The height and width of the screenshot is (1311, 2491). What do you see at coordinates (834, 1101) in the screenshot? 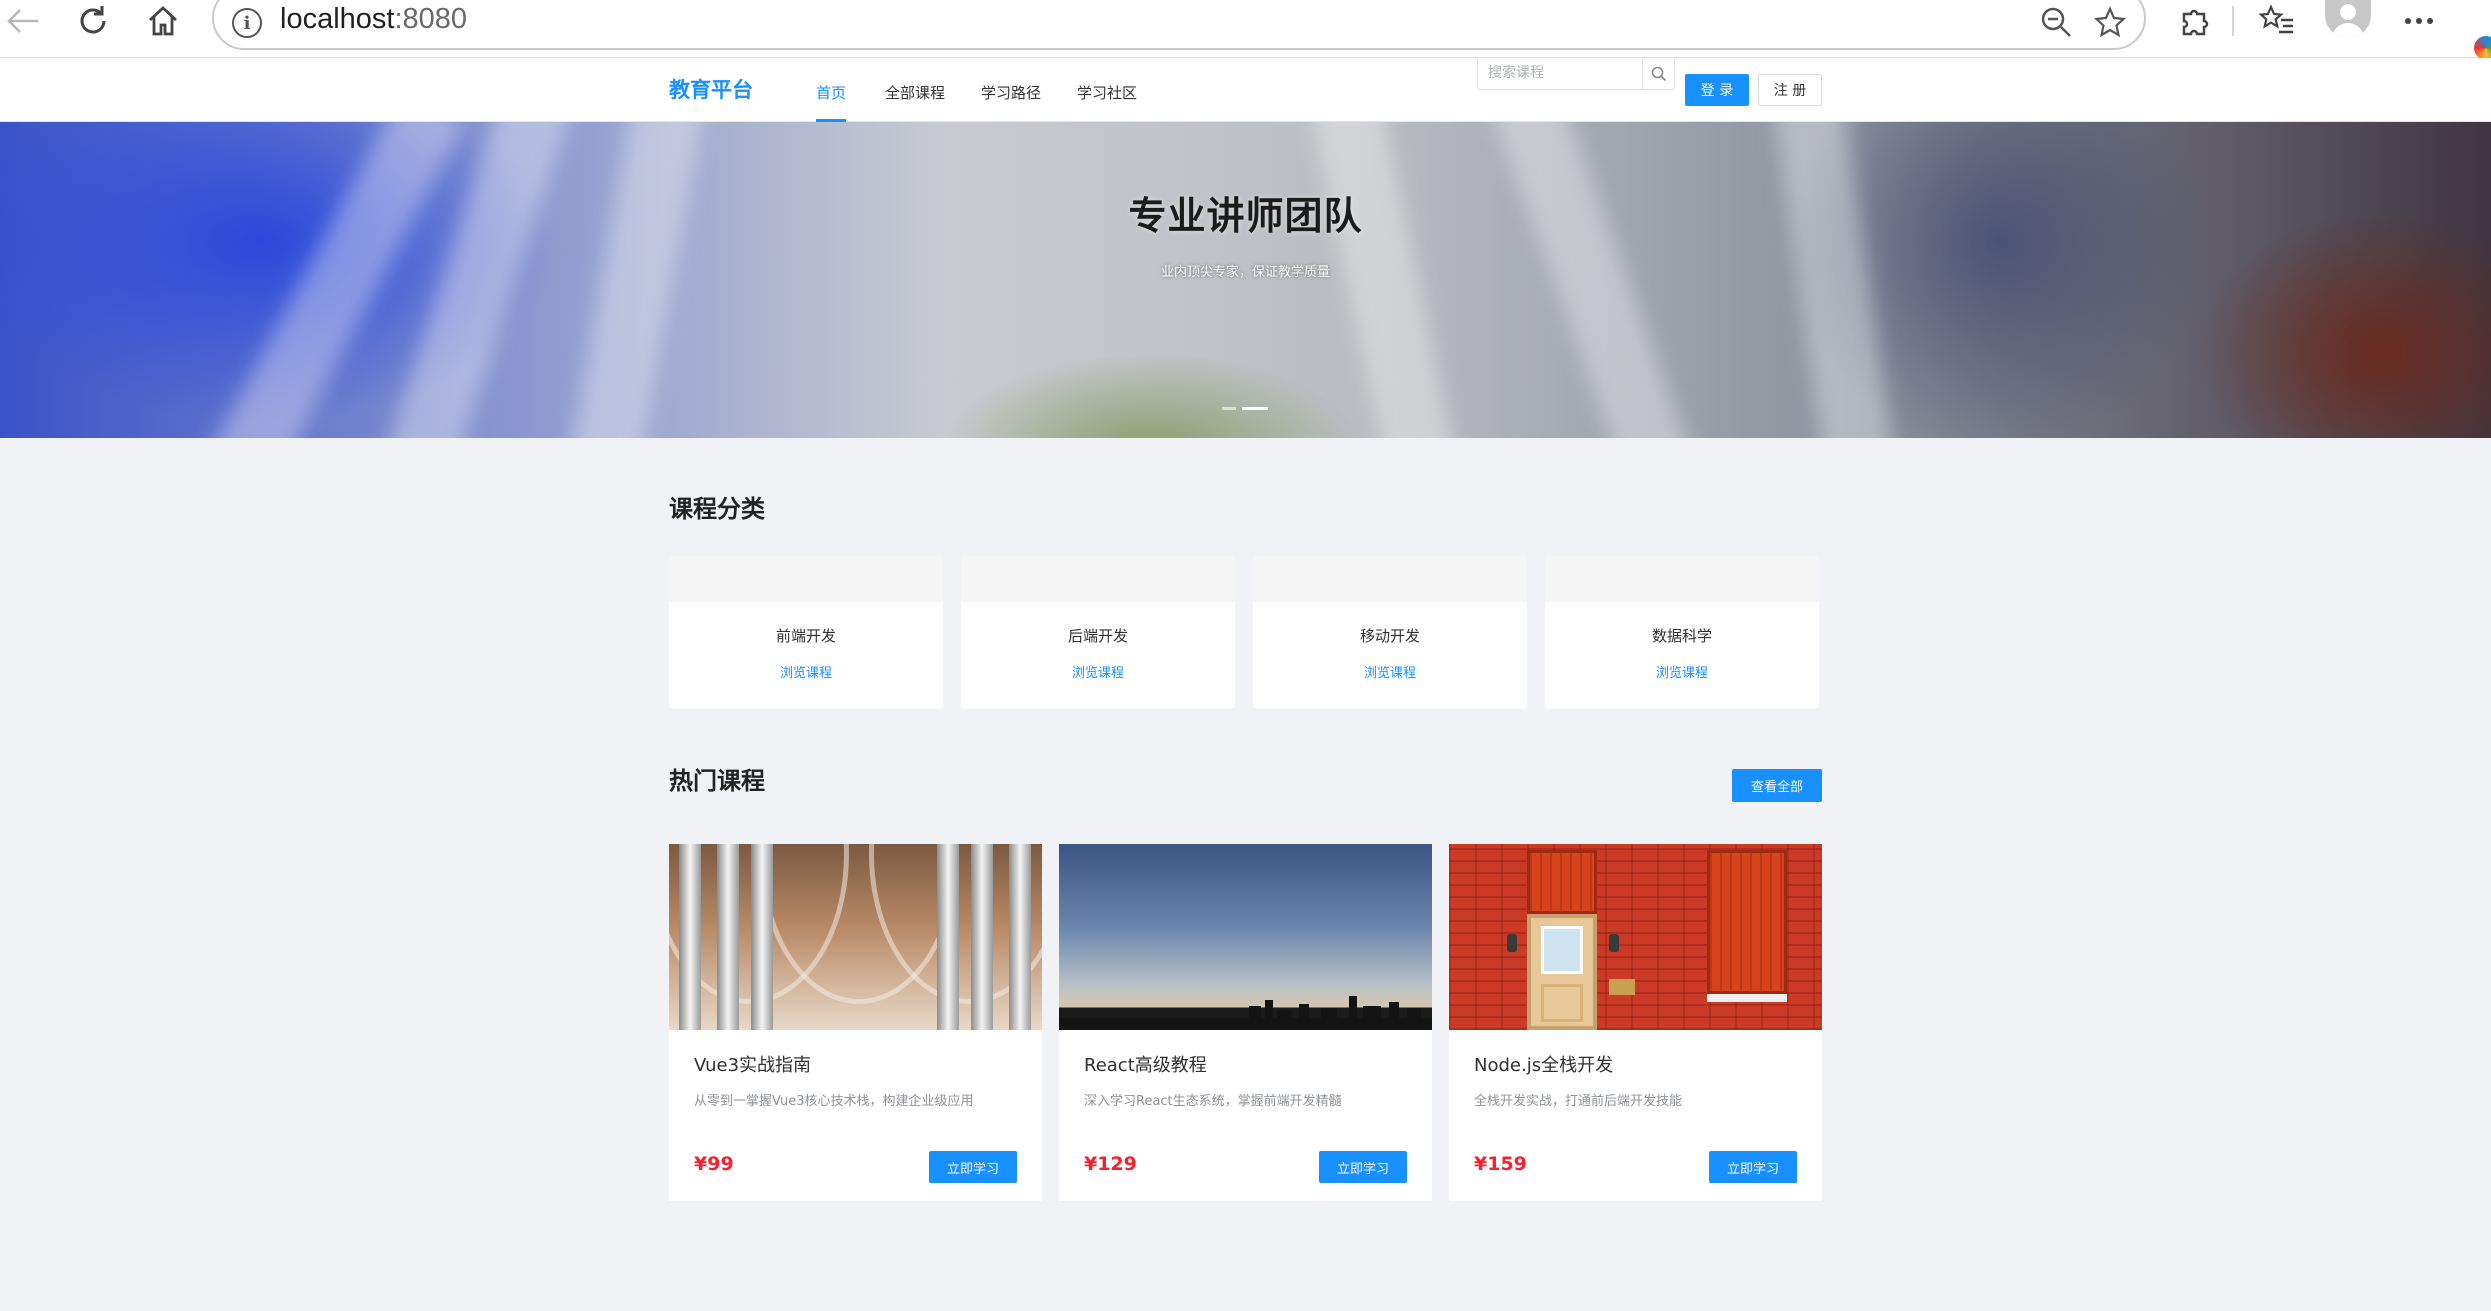
I see `course-description: 从零到一掌握Vue3核心技术栈，构建企业级应用` at bounding box center [834, 1101].